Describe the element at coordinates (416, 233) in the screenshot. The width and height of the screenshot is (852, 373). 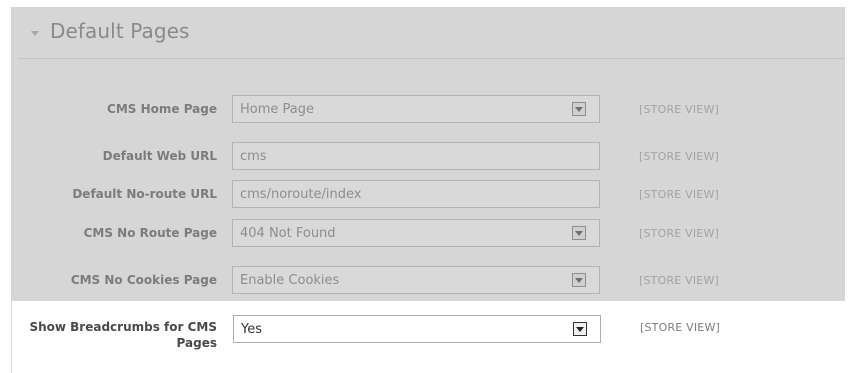
I see `cms-no-route-page-select: 404 Not Found` at that location.